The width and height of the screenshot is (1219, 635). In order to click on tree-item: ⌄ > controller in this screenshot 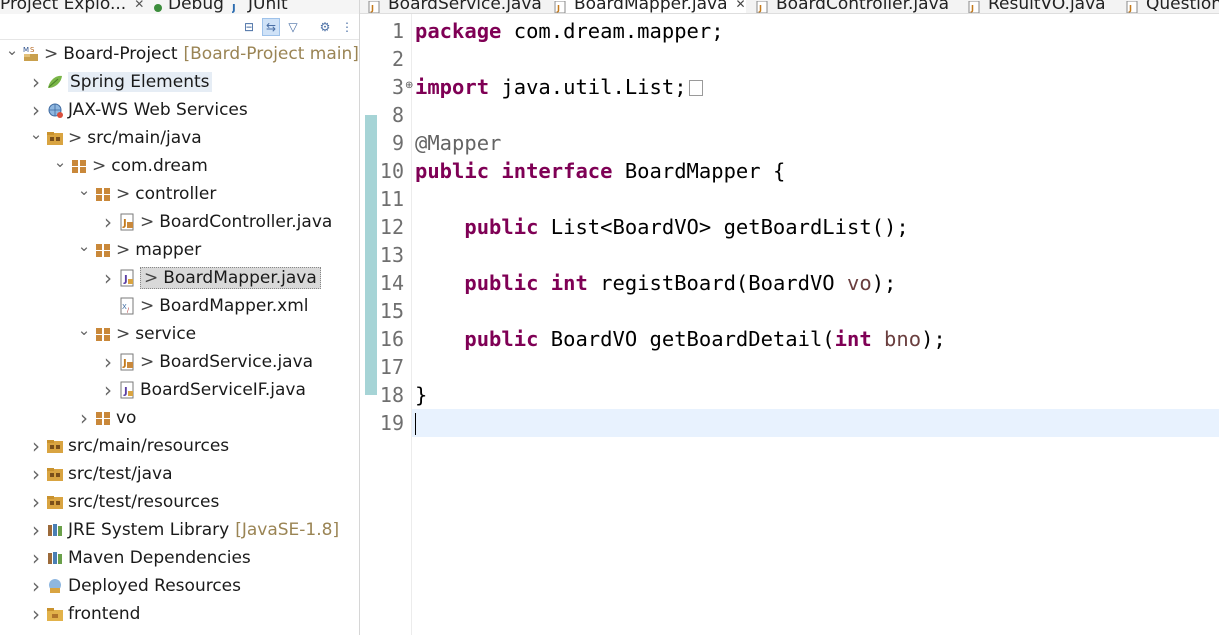, I will do `click(108, 194)`.